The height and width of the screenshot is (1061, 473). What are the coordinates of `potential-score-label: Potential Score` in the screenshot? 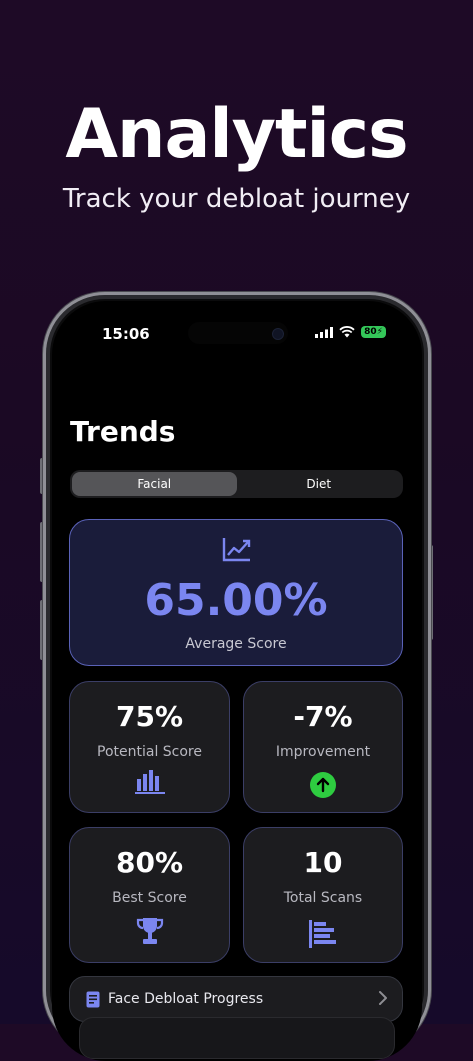 It's located at (149, 752).